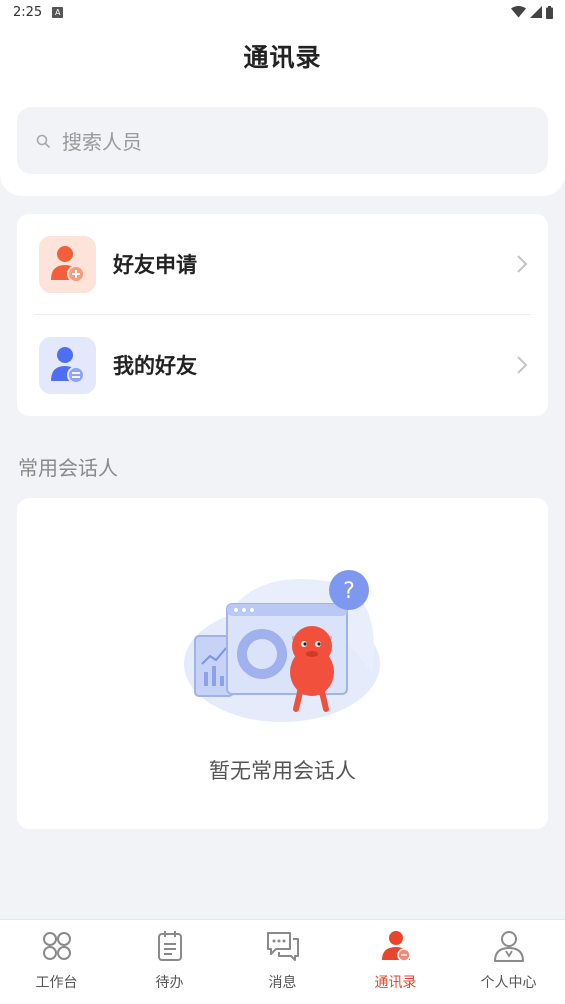  I want to click on status-bar: 2:25 A, so click(282, 12).